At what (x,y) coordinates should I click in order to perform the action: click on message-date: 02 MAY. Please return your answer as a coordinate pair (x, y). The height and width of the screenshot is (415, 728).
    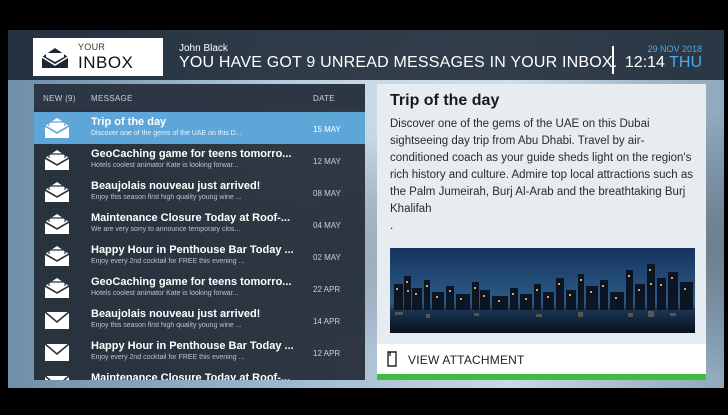
    Looking at the image, I should click on (327, 257).